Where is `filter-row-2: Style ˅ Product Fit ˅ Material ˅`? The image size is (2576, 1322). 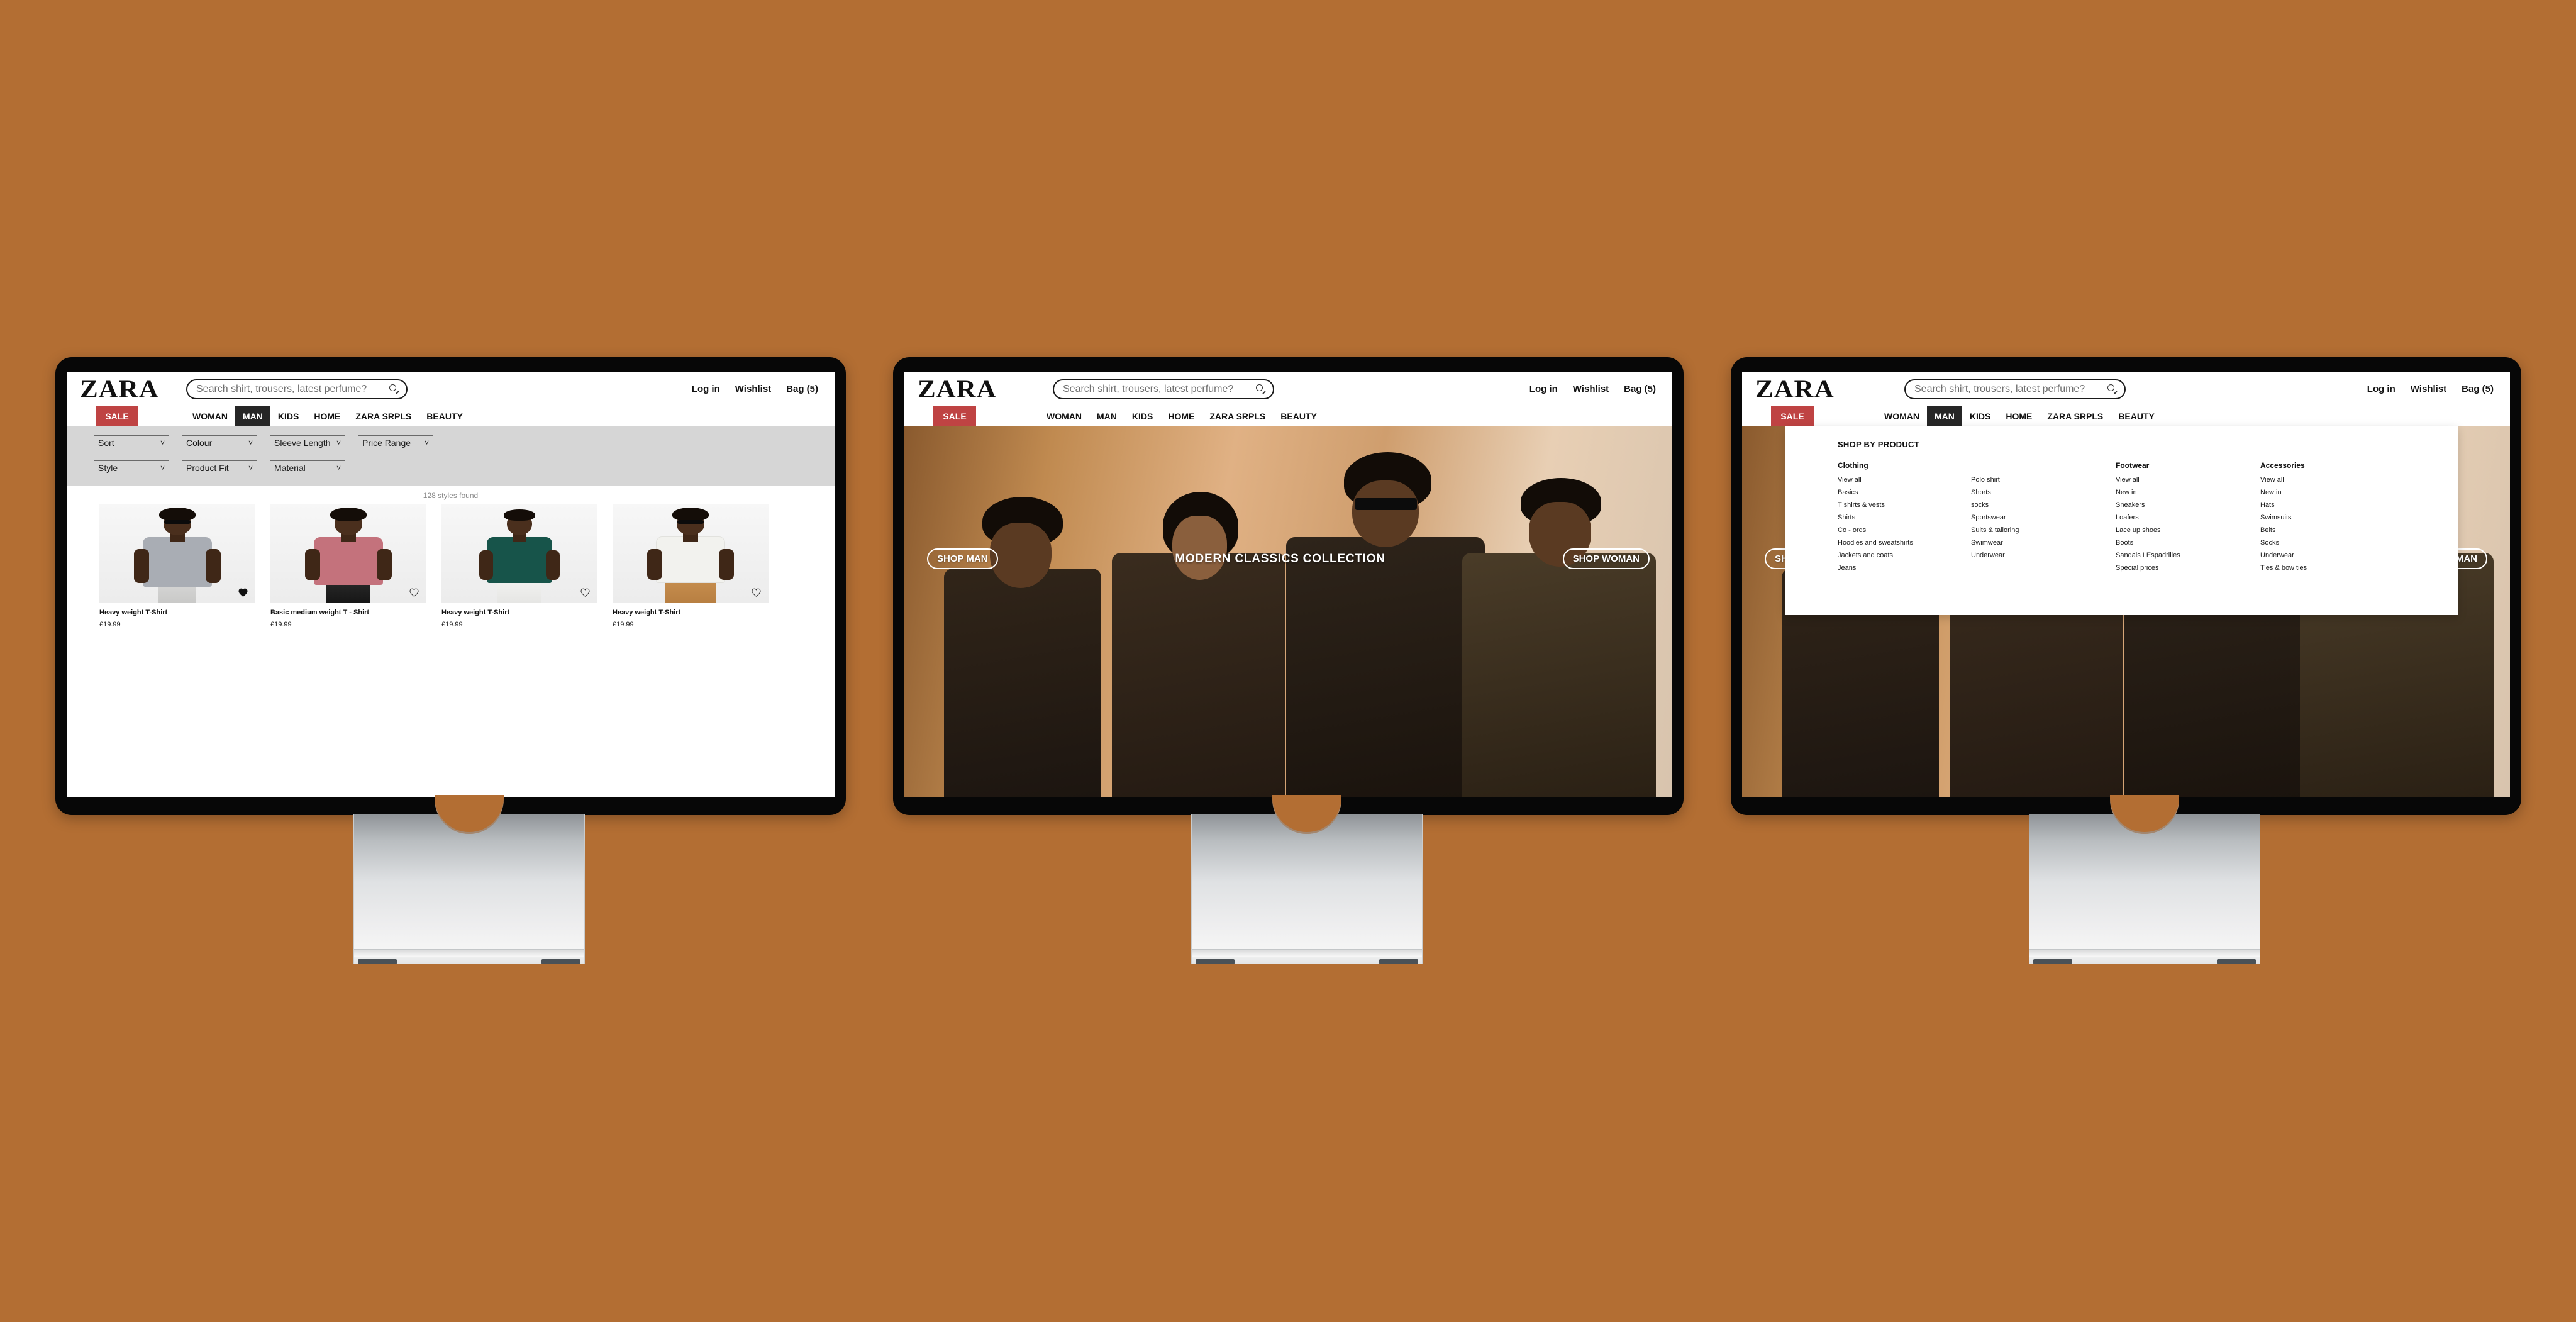 filter-row-2: Style ˅ Product Fit ˅ Material ˅ is located at coordinates (451, 462).